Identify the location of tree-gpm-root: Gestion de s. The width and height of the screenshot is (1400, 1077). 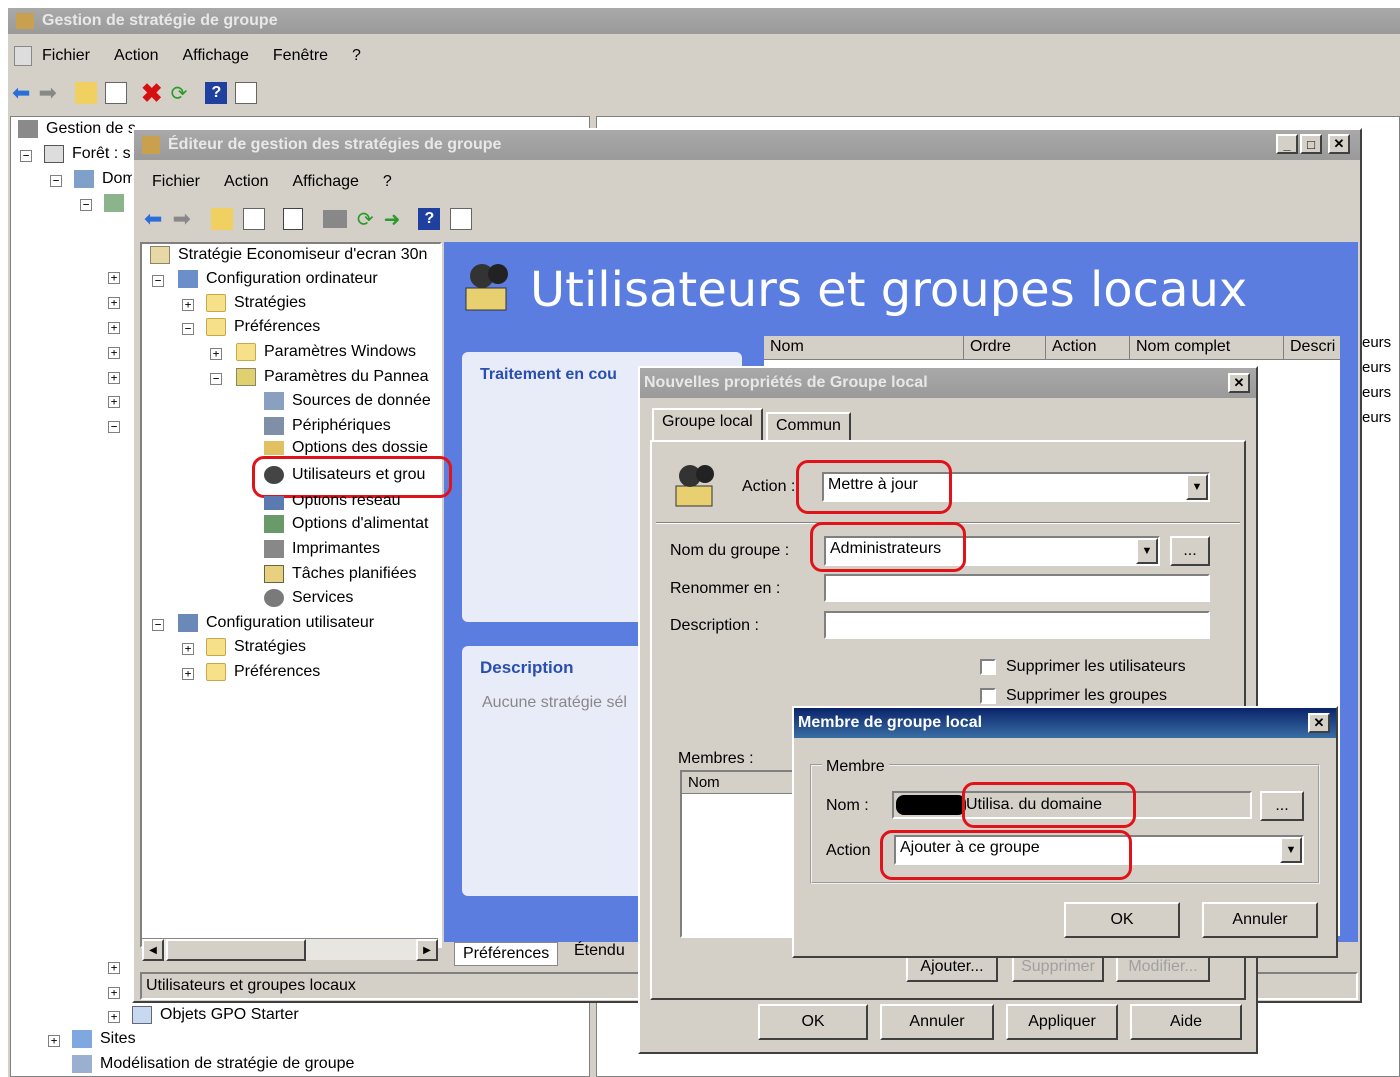
(77, 129).